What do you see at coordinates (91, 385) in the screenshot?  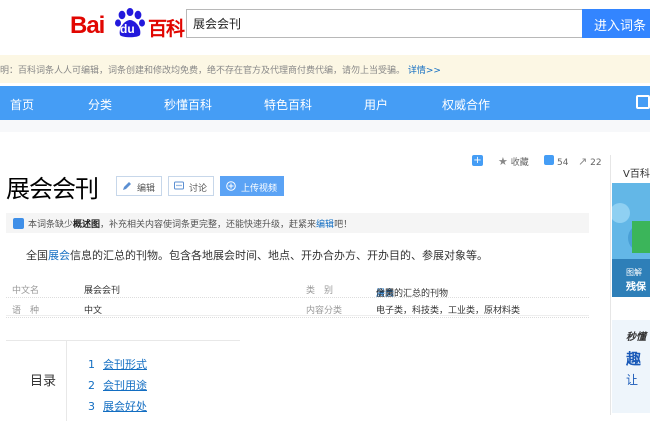 I see `toc-num: 2` at bounding box center [91, 385].